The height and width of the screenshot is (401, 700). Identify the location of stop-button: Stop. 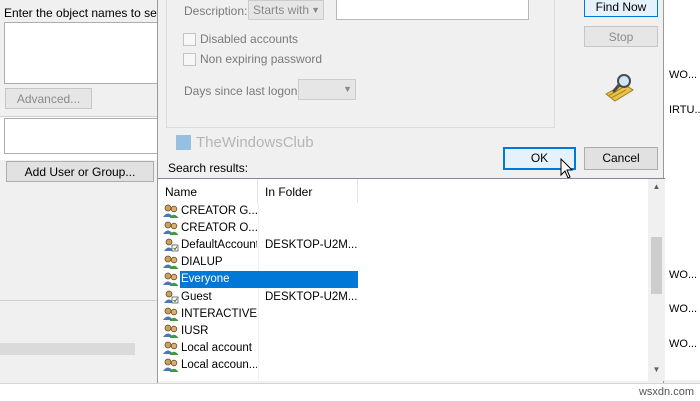
(621, 36).